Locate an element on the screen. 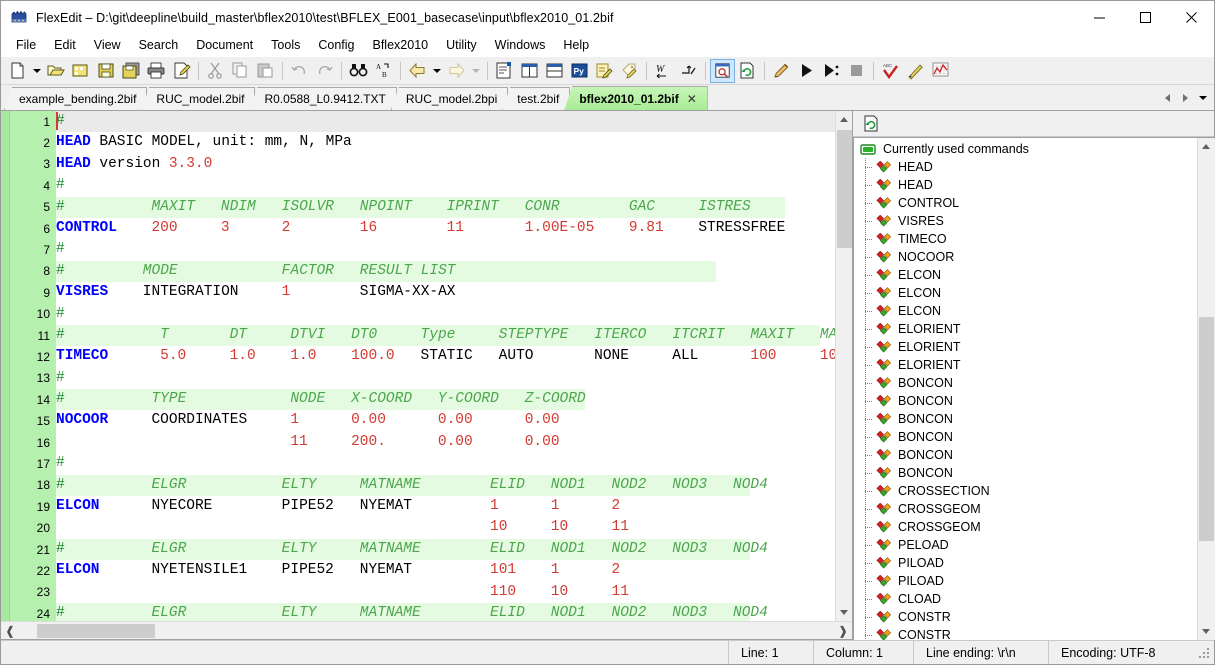 The image size is (1215, 665). tree-item-timeco: TIMECO is located at coordinates (1025, 239).